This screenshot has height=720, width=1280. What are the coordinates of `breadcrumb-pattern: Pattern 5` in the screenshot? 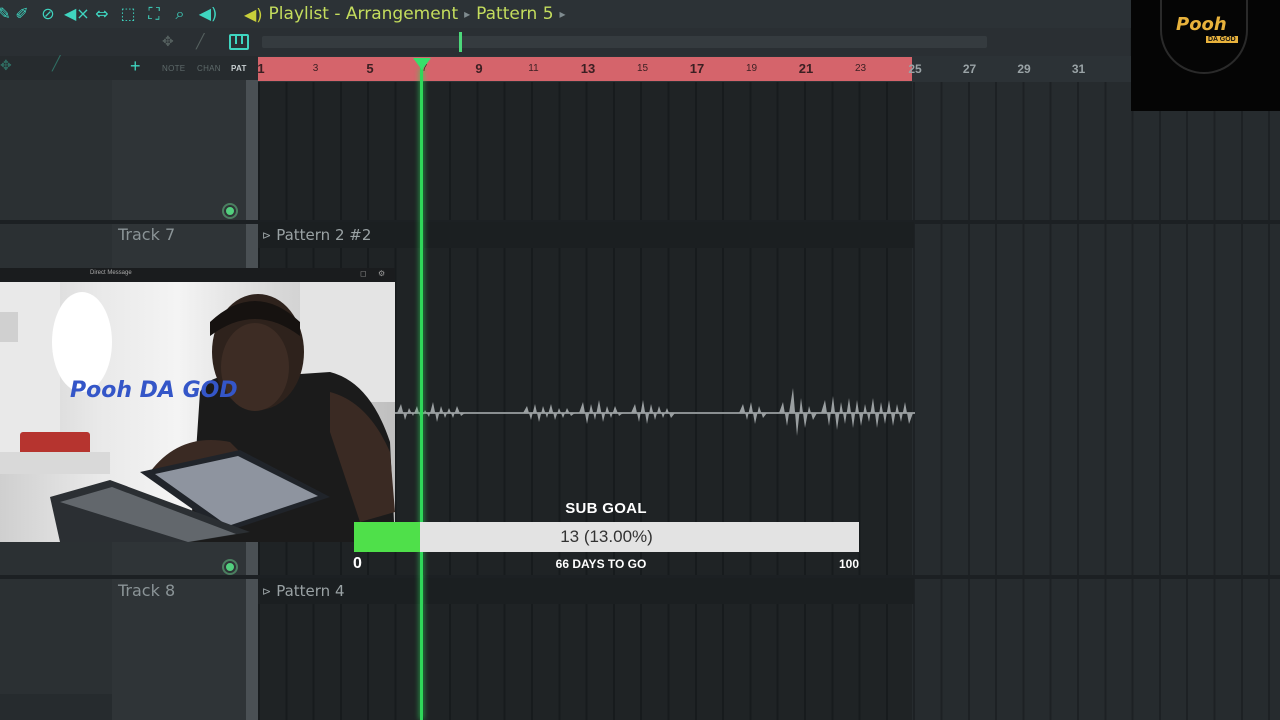 It's located at (514, 14).